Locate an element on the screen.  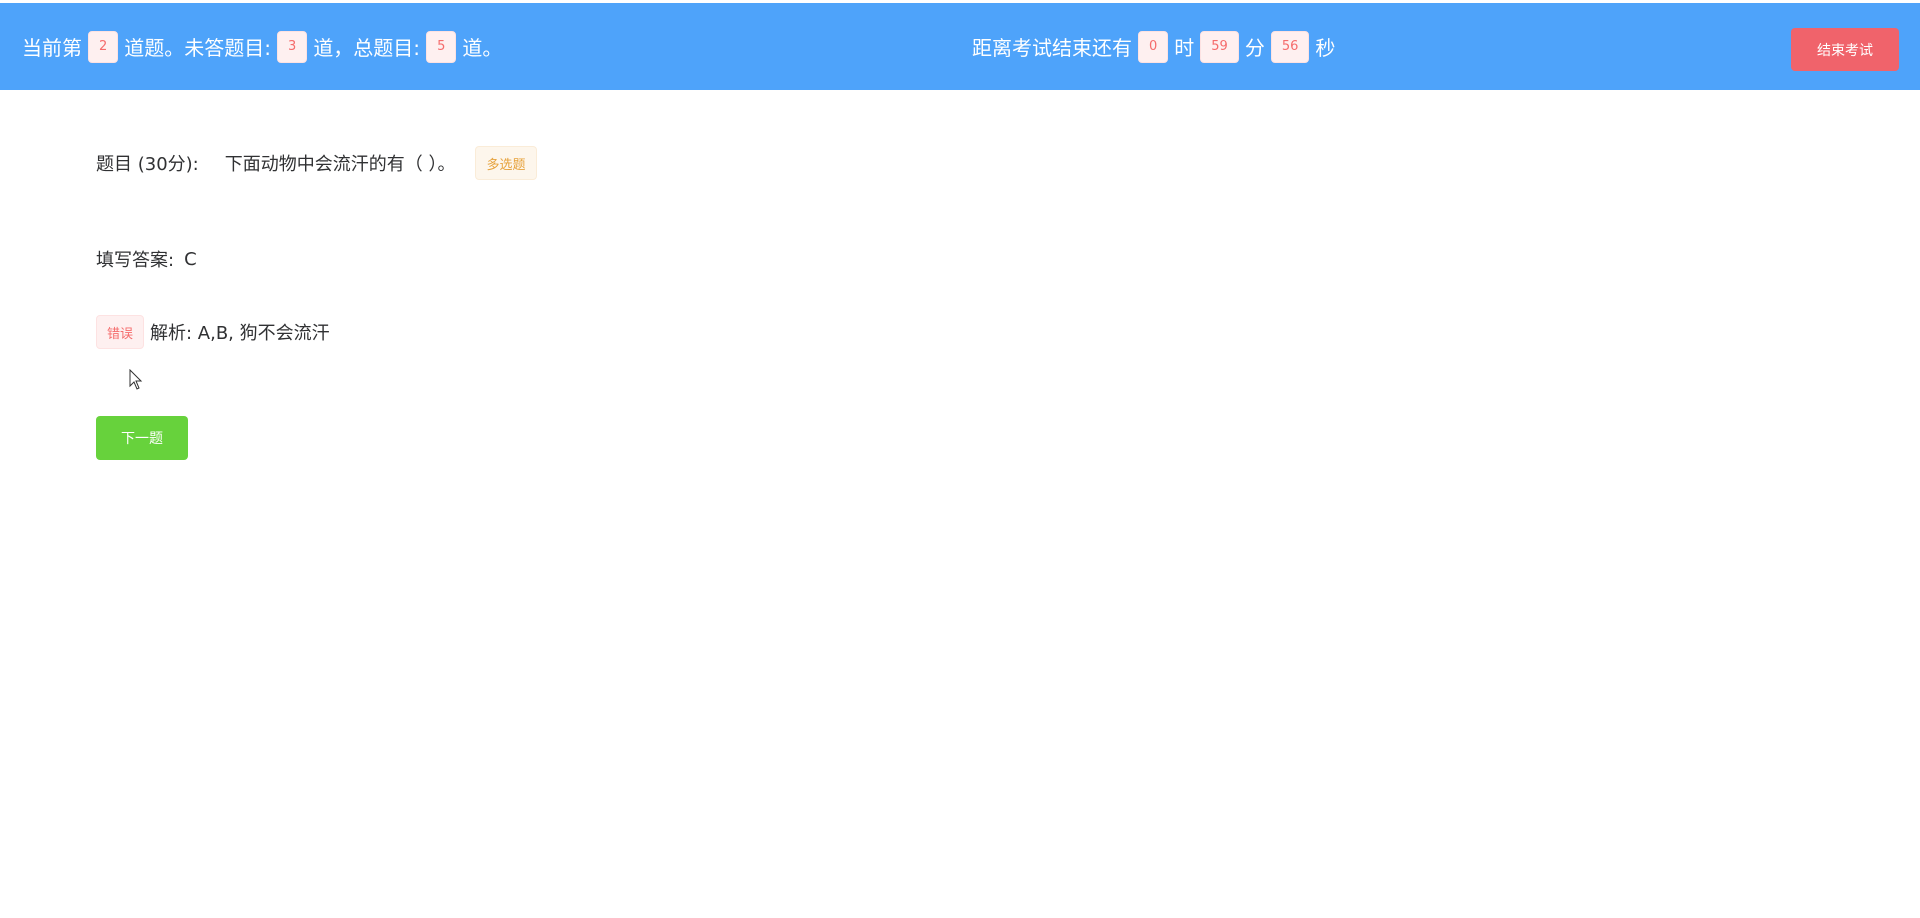
question-row: 题目 (30分): 下面动物中会流汗的有（ ）。 多选题 is located at coordinates (316, 163).